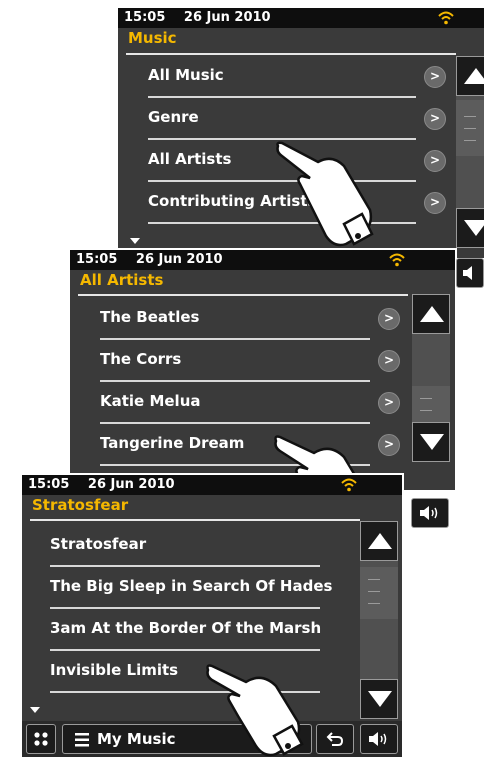  Describe the element at coordinates (82, 740) in the screenshot. I see `menu-icon` at that location.